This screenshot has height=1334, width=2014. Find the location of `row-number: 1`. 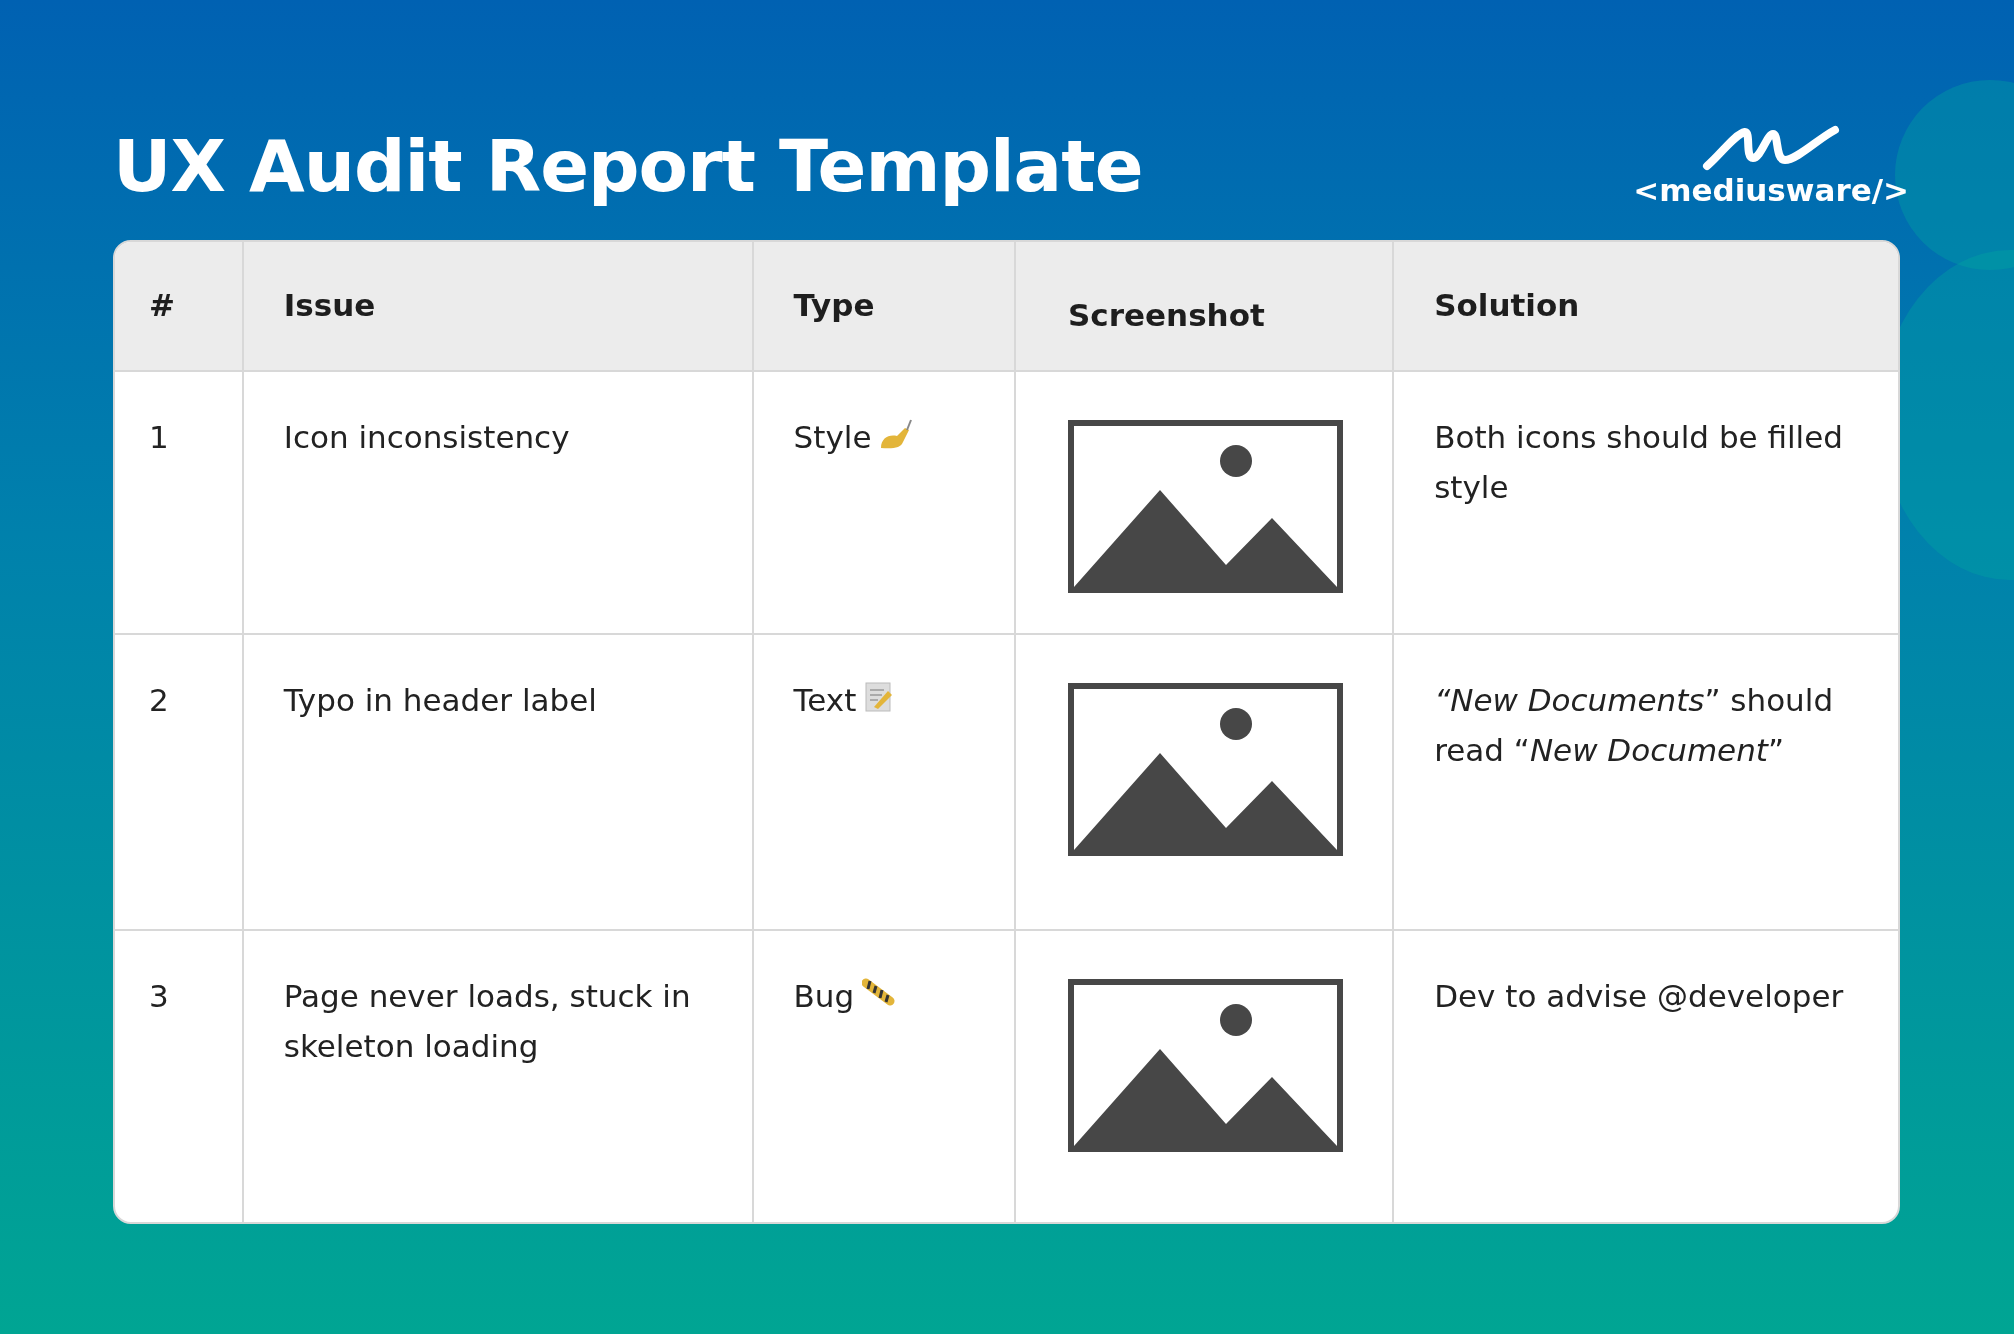

row-number: 1 is located at coordinates (159, 437).